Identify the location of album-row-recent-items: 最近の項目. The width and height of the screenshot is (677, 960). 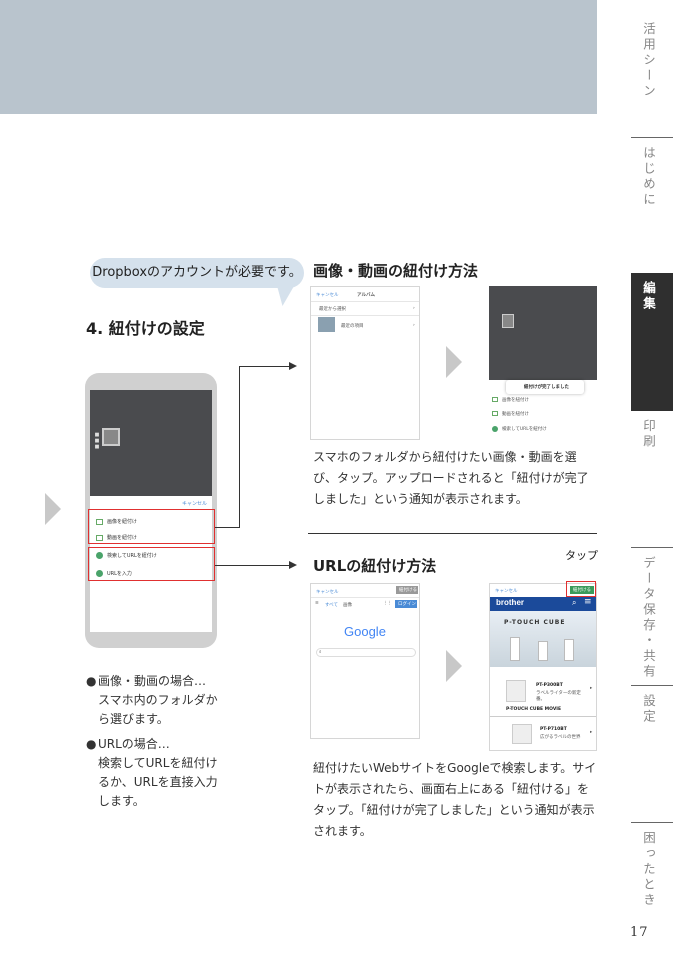
(352, 326).